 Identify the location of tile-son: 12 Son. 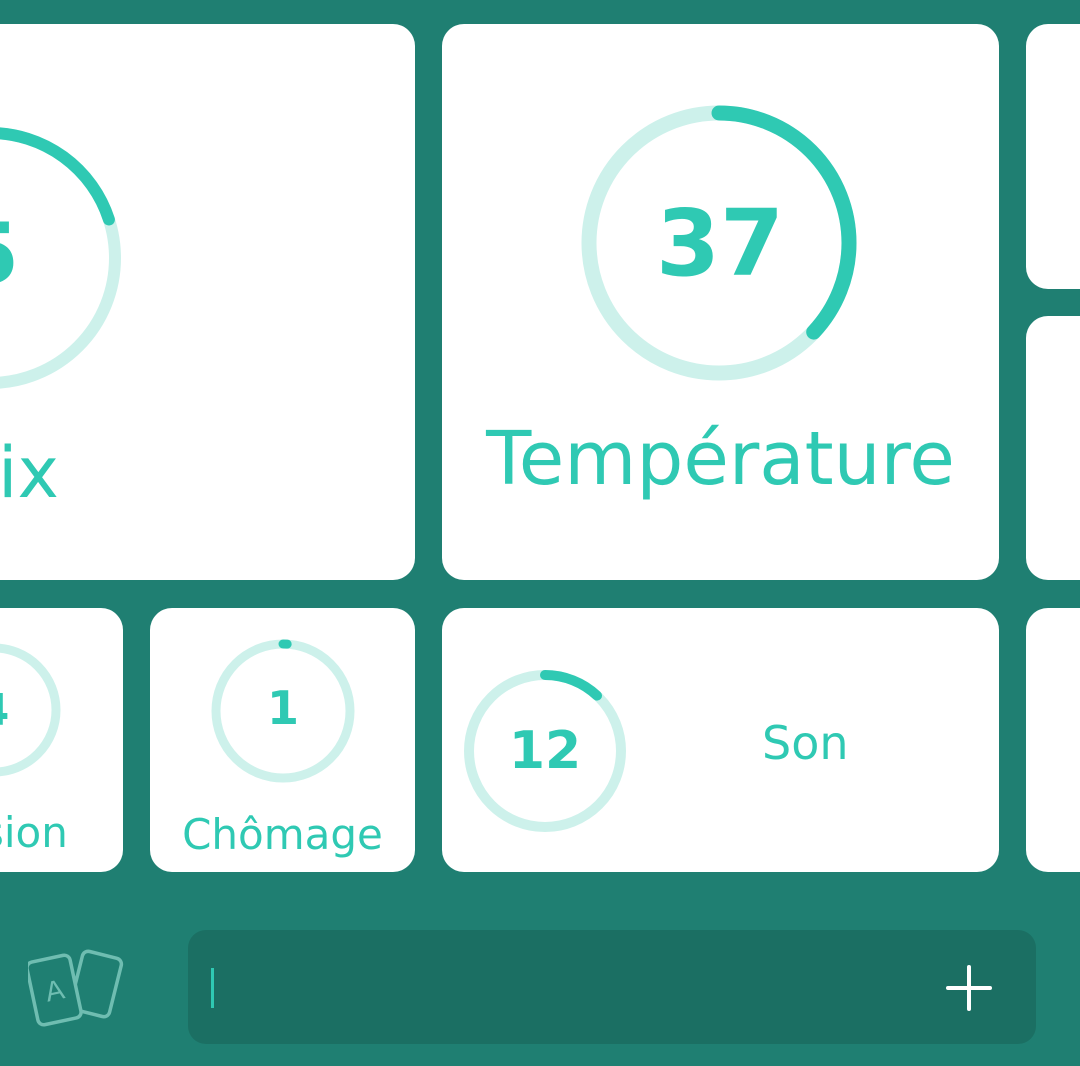
(720, 740).